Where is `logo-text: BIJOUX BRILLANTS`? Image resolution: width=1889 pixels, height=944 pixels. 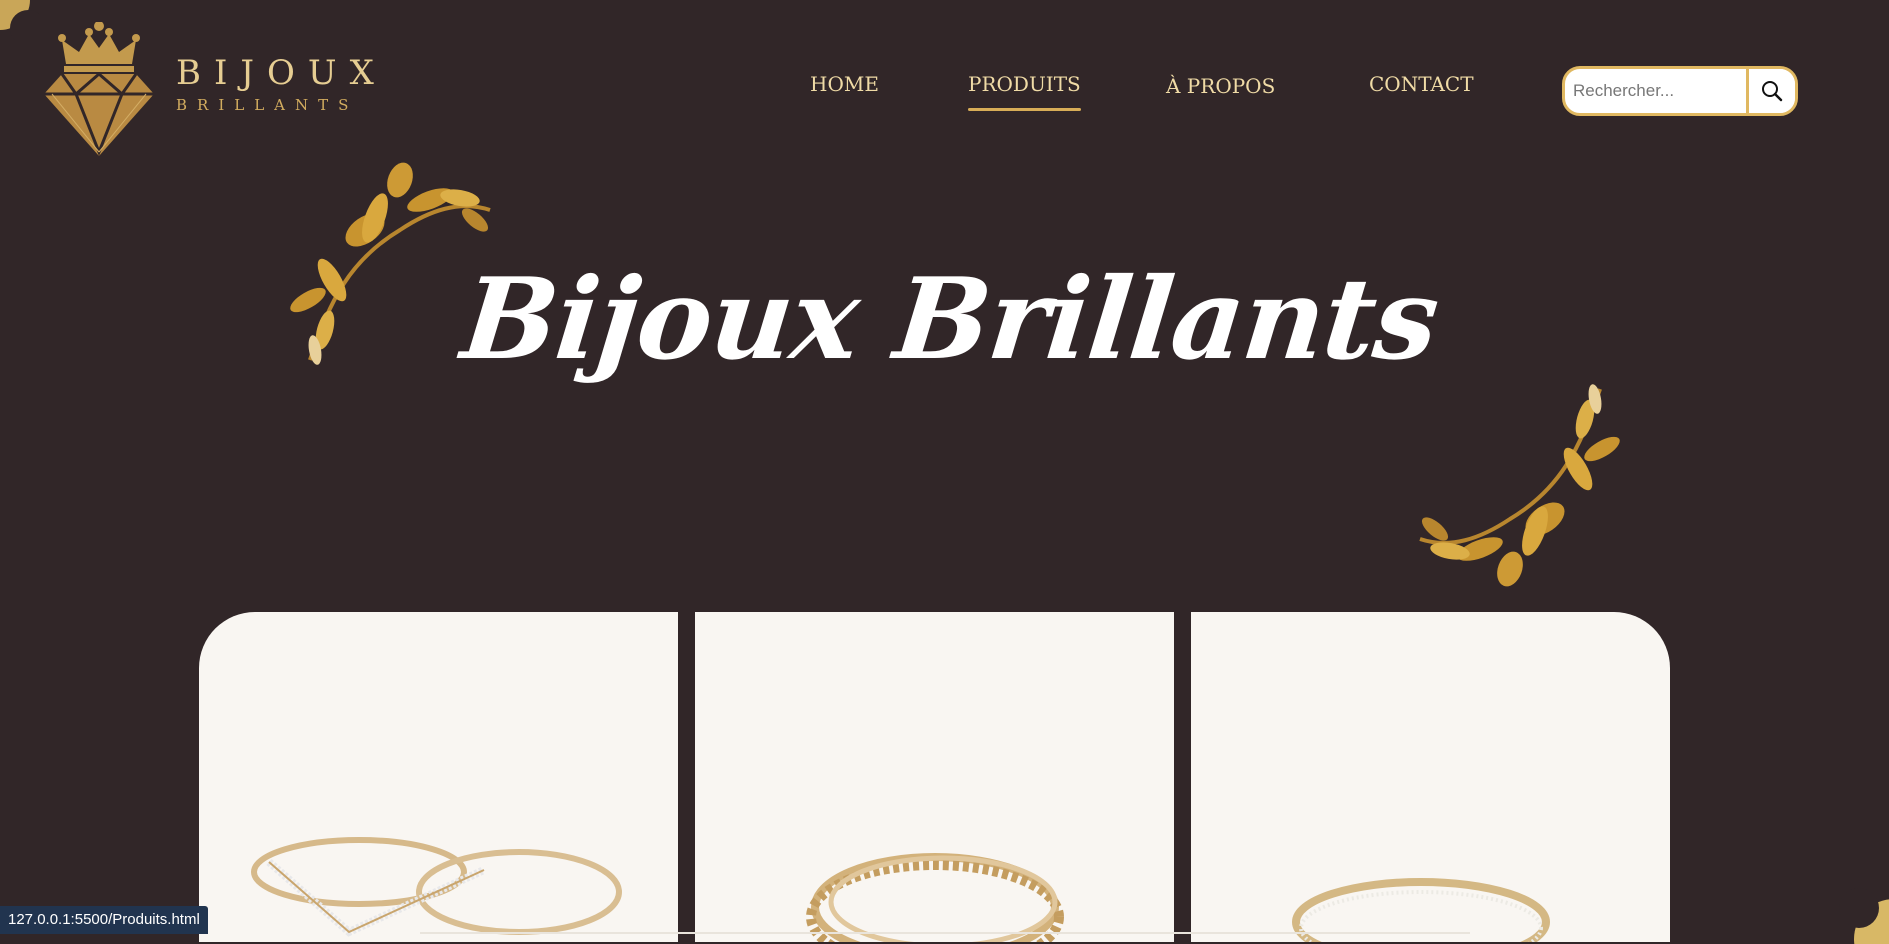 logo-text: BIJOUX BRILLANTS is located at coordinates (281, 84).